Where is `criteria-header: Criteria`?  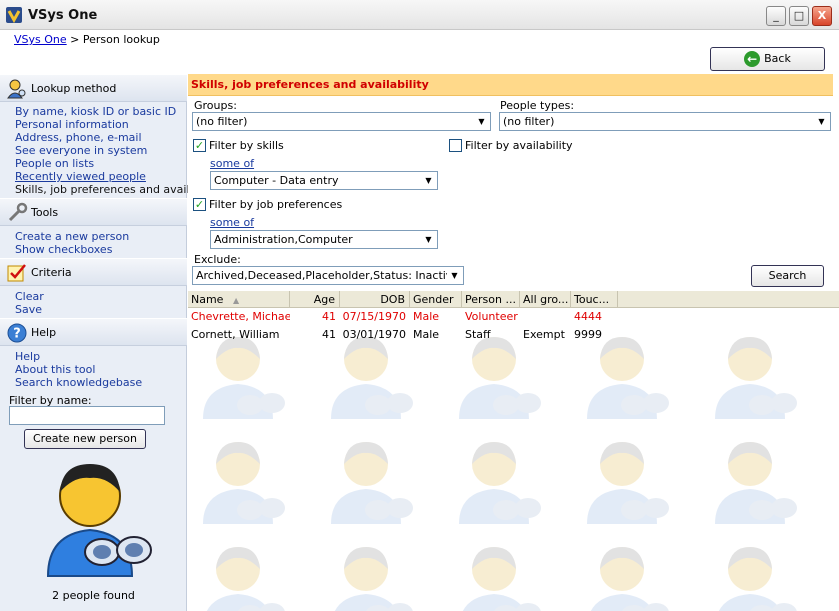 criteria-header: Criteria is located at coordinates (93, 272).